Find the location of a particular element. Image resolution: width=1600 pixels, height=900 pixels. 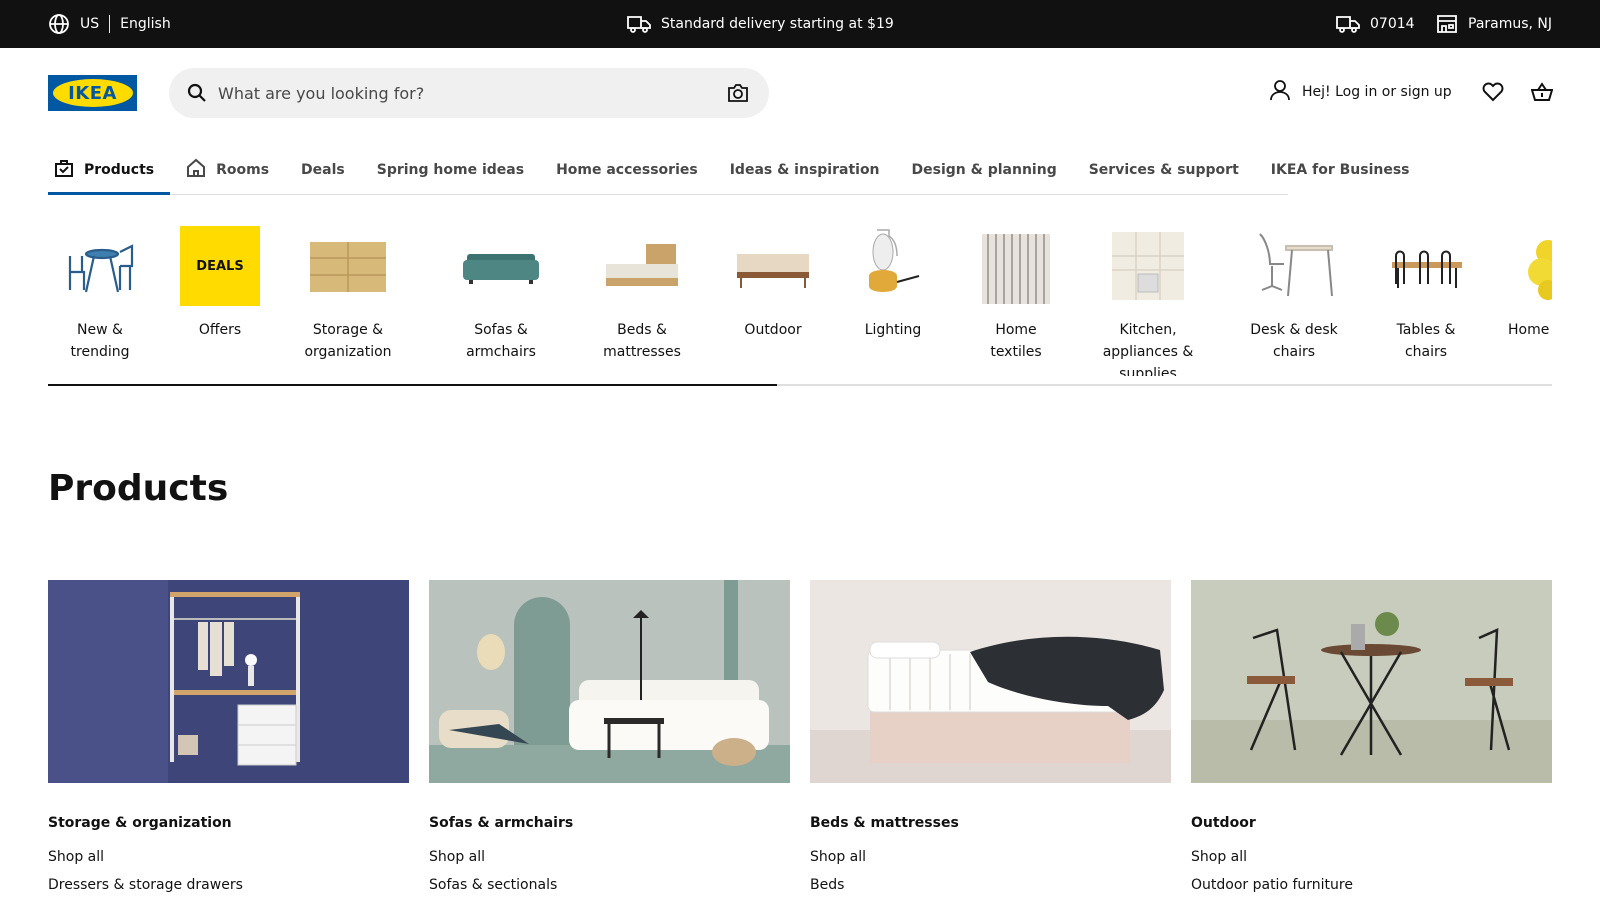

product-card-outdoor: Outdoor Shop all Outdoor patio furniture is located at coordinates (1371, 736).